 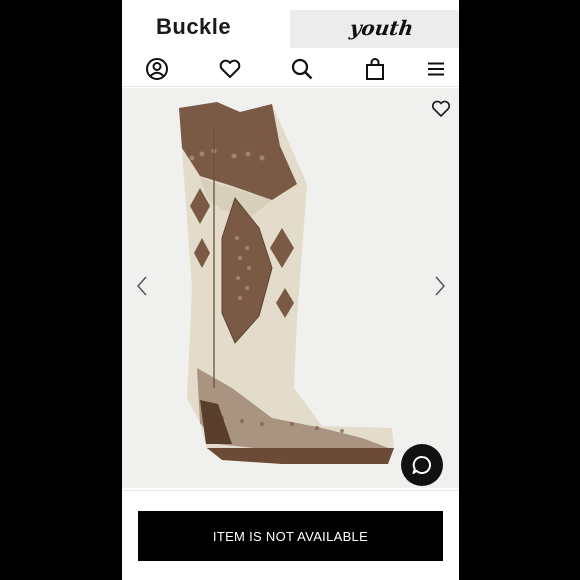 I want to click on search-icon, so click(x=302, y=69).